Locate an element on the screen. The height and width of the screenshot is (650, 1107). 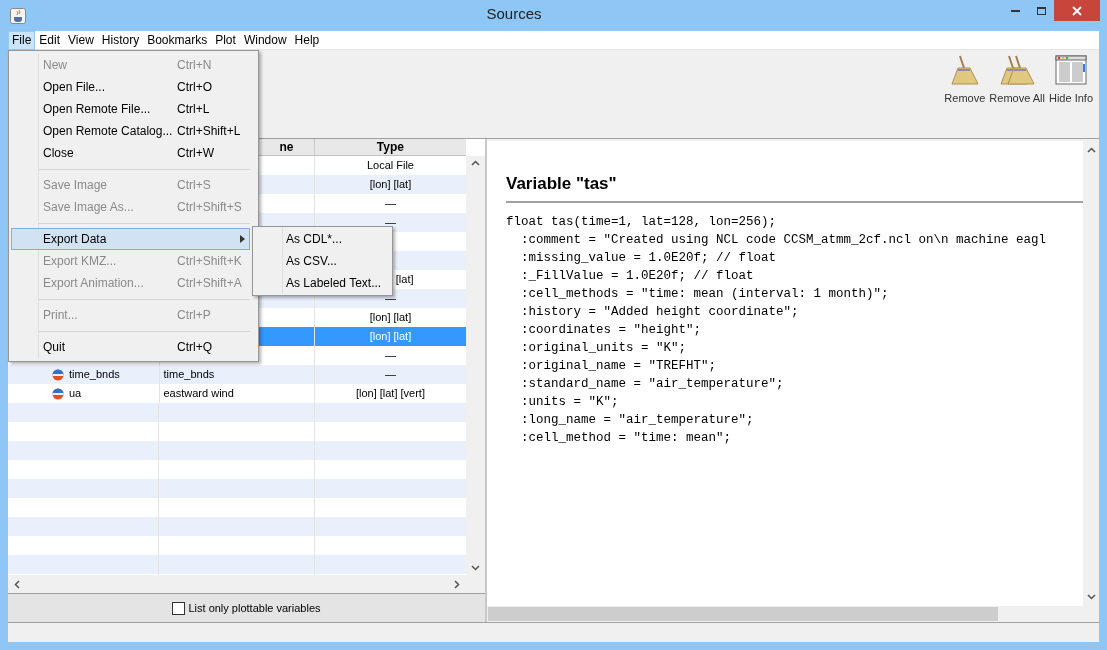
table-cell-text: ua is located at coordinates (75, 394).